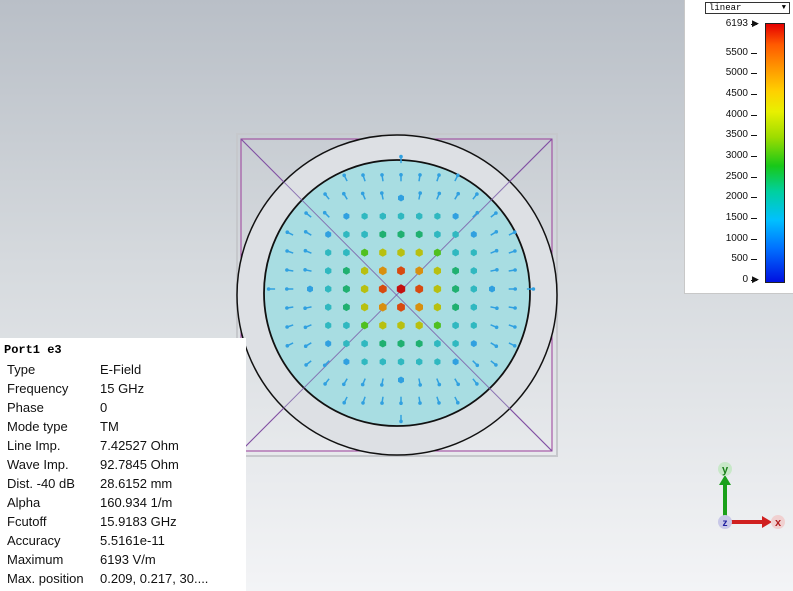  What do you see at coordinates (738, 147) in the screenshot?
I see `colorbar-legend: linear ▼` at bounding box center [738, 147].